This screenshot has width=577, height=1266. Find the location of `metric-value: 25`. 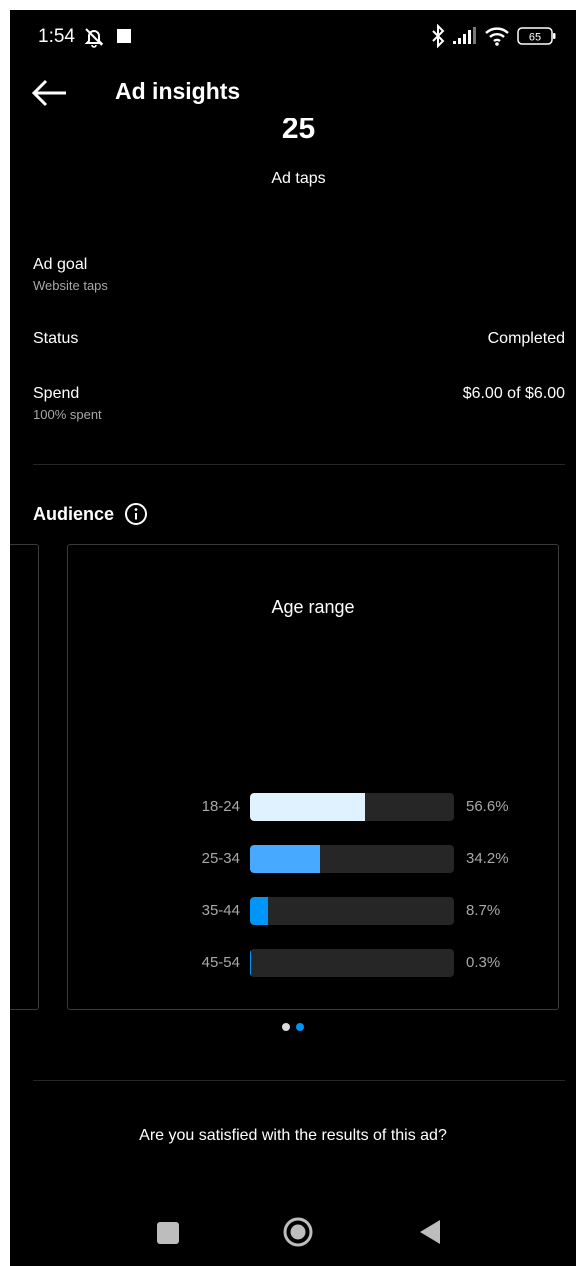

metric-value: 25 is located at coordinates (298, 131).